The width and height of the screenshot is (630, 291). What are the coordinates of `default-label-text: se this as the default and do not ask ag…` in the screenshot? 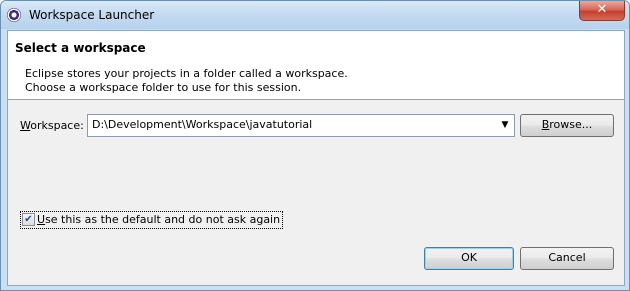 It's located at (163, 219).